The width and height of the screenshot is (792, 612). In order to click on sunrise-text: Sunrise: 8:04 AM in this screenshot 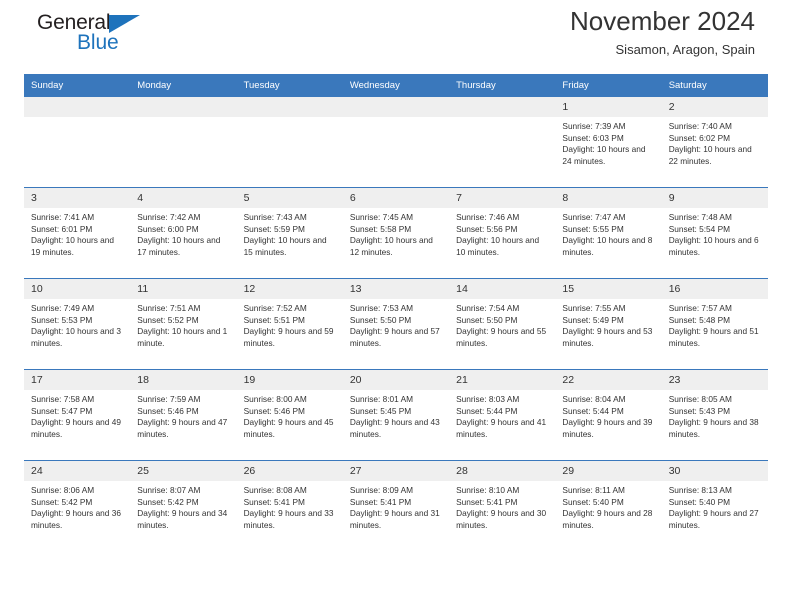, I will do `click(594, 399)`.